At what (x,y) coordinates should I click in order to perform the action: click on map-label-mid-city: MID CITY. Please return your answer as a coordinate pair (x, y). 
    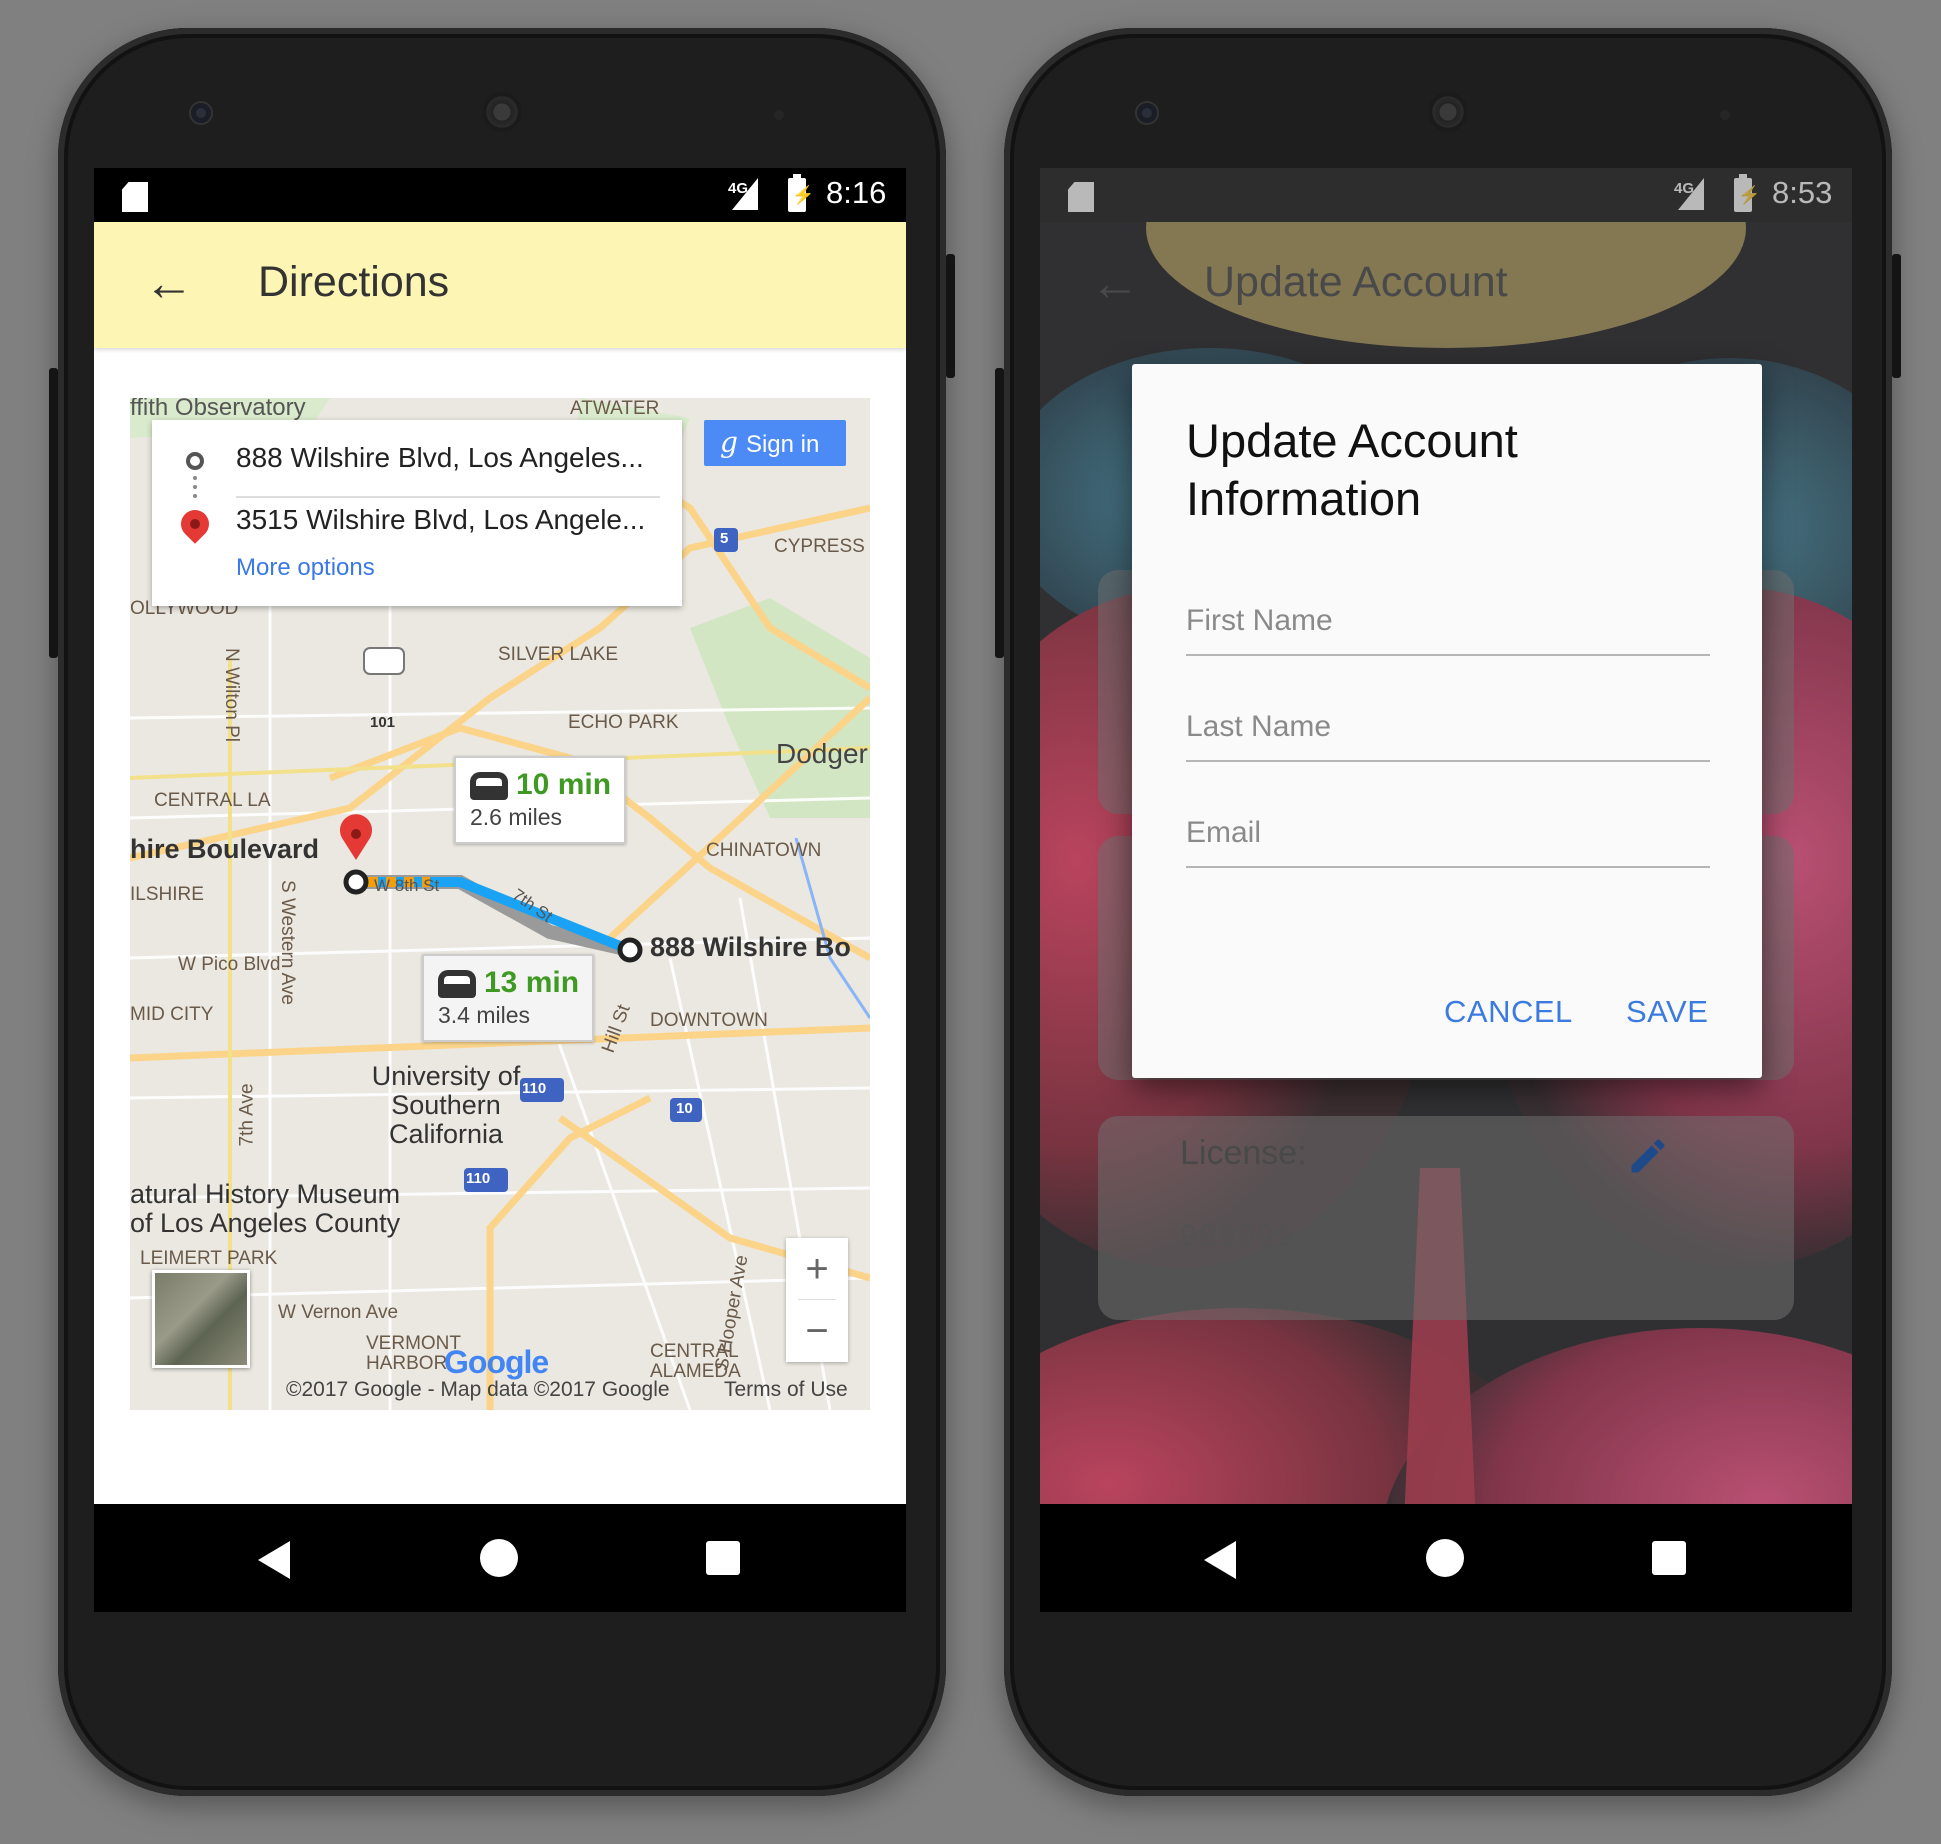
    Looking at the image, I should click on (172, 1014).